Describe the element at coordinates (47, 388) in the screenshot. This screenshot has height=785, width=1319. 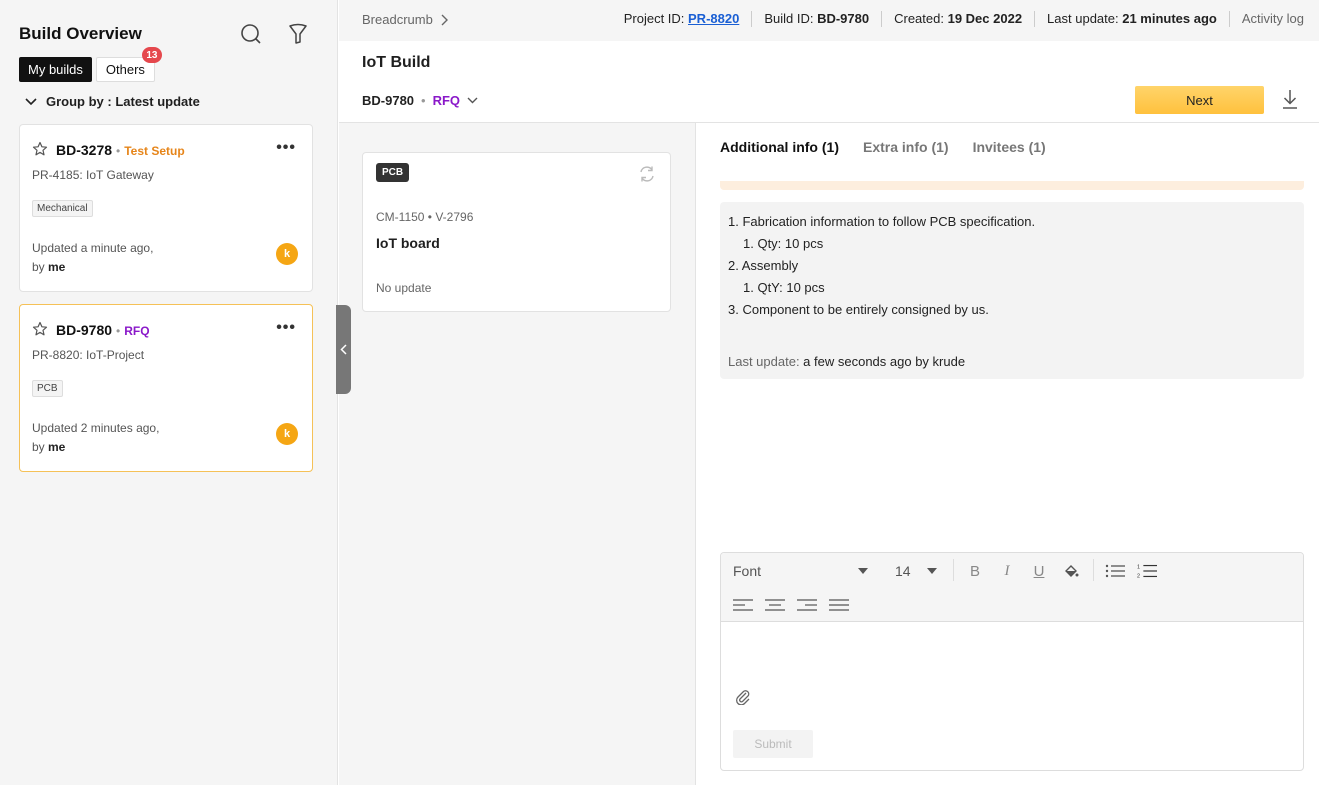
I see `category-tag: PCB` at that location.